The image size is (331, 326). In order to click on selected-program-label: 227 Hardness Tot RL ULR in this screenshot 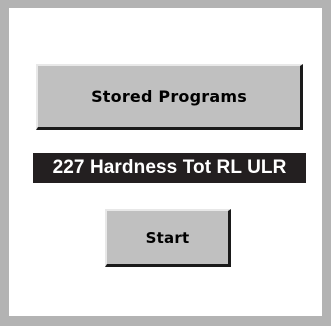, I will do `click(169, 168)`.